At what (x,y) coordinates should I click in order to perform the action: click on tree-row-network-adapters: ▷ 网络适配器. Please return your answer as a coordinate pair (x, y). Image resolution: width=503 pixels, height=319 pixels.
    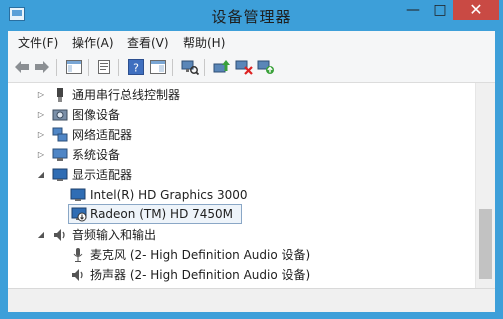
    Looking at the image, I should click on (238, 135).